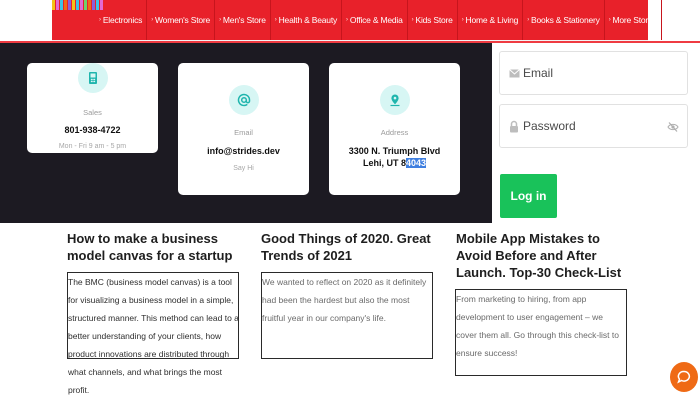 The width and height of the screenshot is (700, 400). I want to click on email-label: Email, so click(243, 132).